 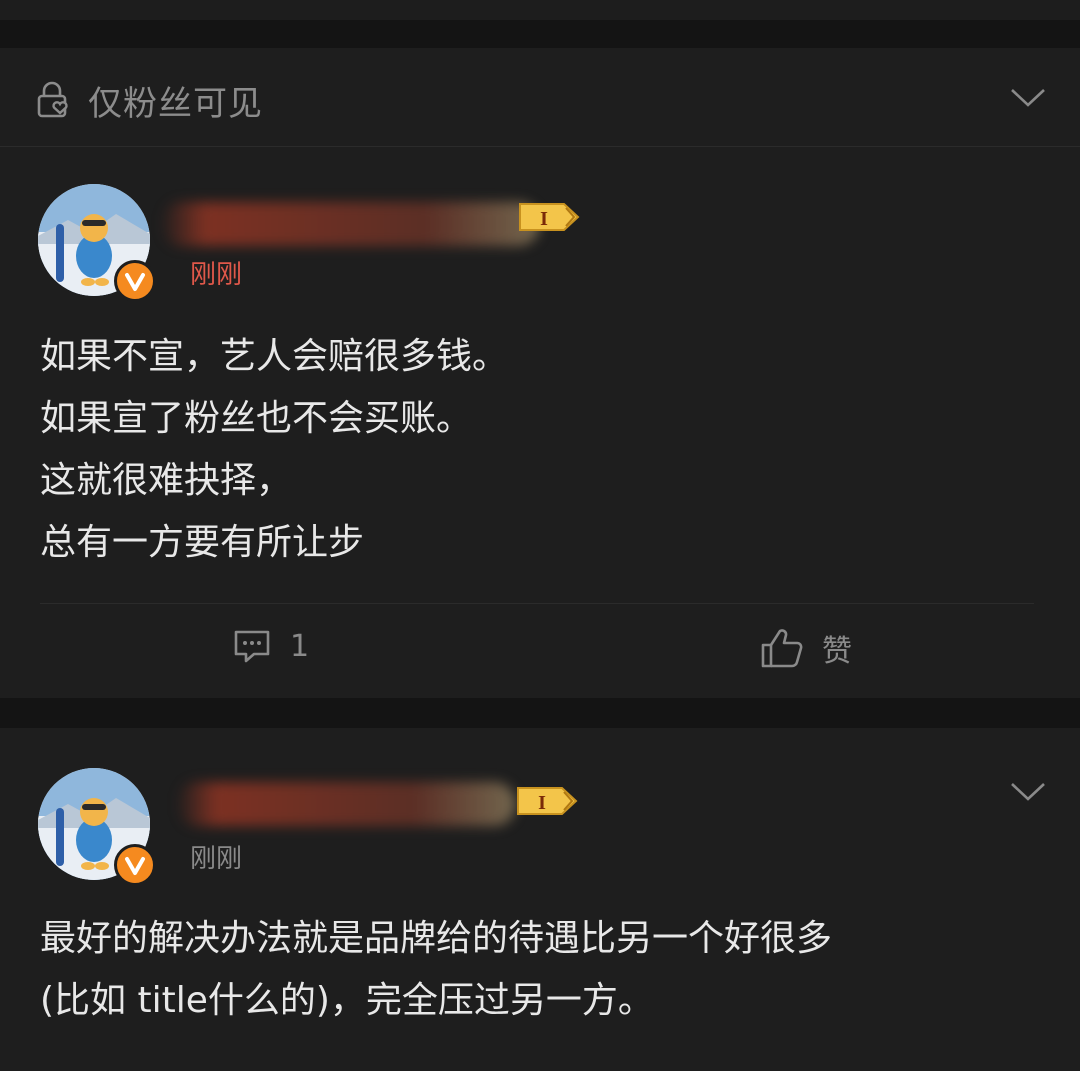 What do you see at coordinates (300, 646) in the screenshot?
I see `comment-count: 1` at bounding box center [300, 646].